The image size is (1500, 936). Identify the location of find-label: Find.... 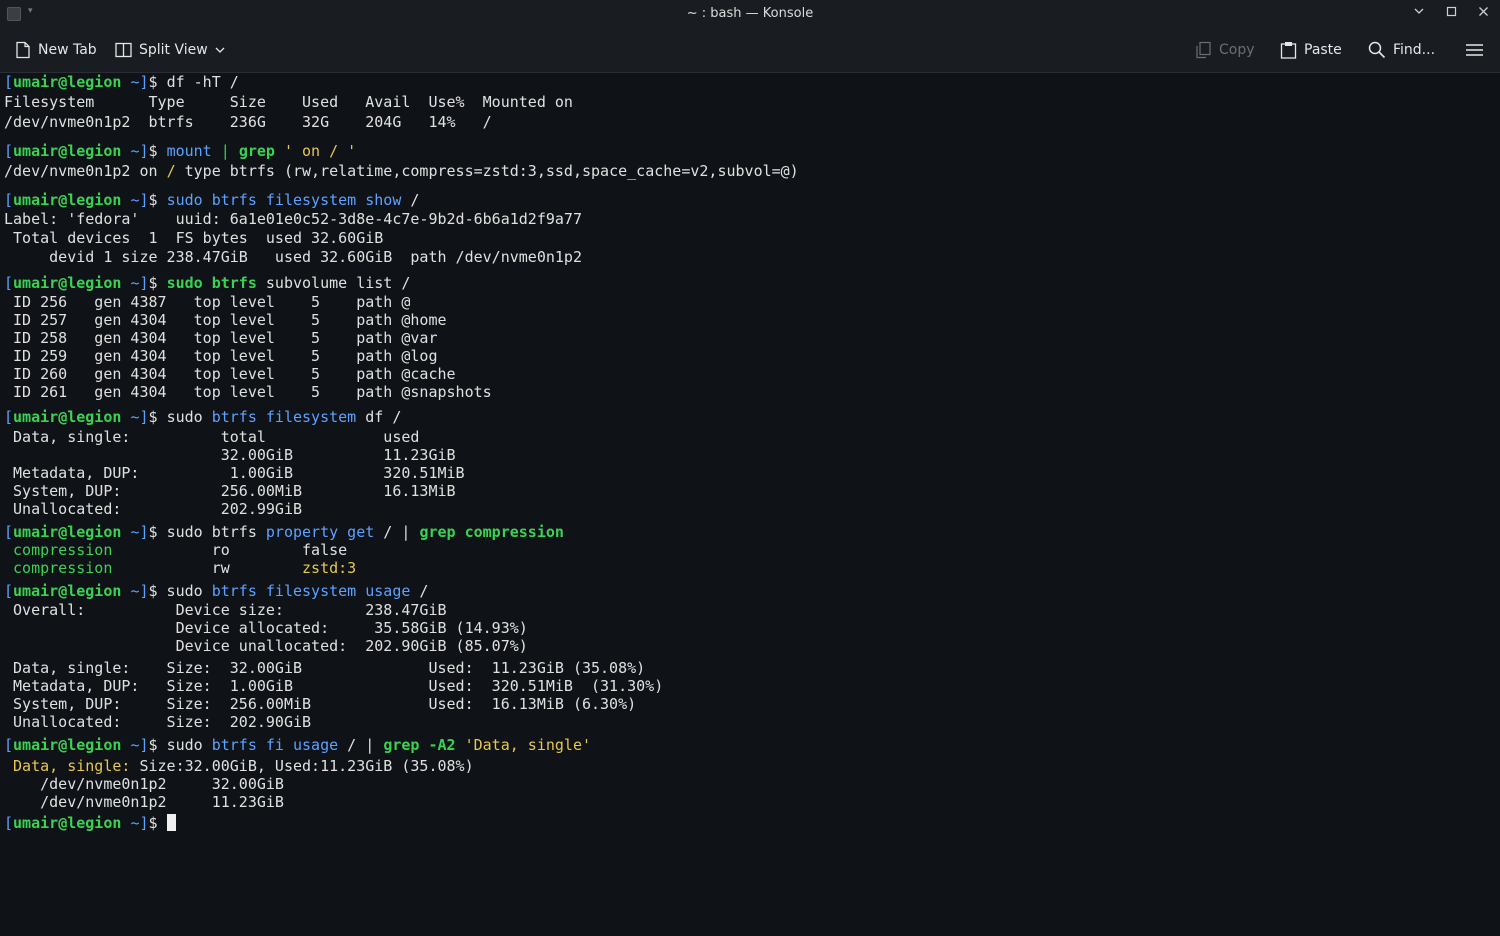
(1414, 50).